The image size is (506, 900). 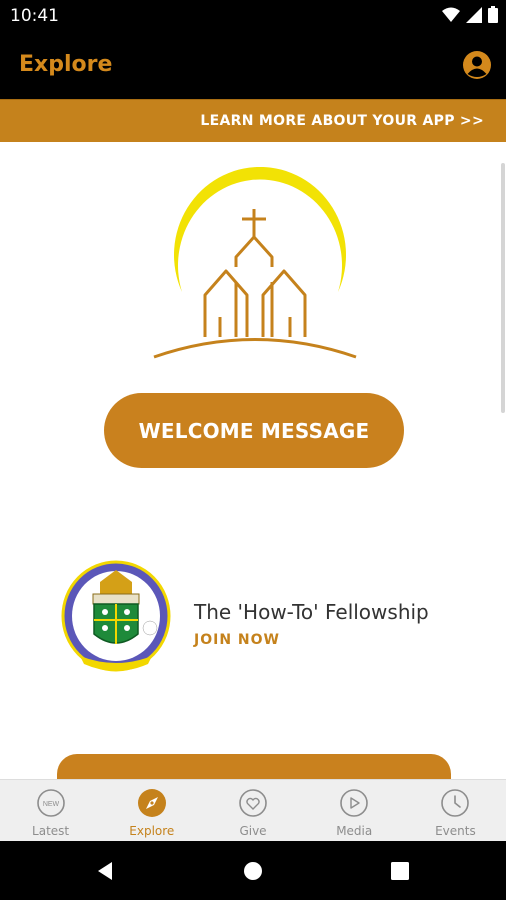 What do you see at coordinates (151, 803) in the screenshot?
I see `compass-icon` at bounding box center [151, 803].